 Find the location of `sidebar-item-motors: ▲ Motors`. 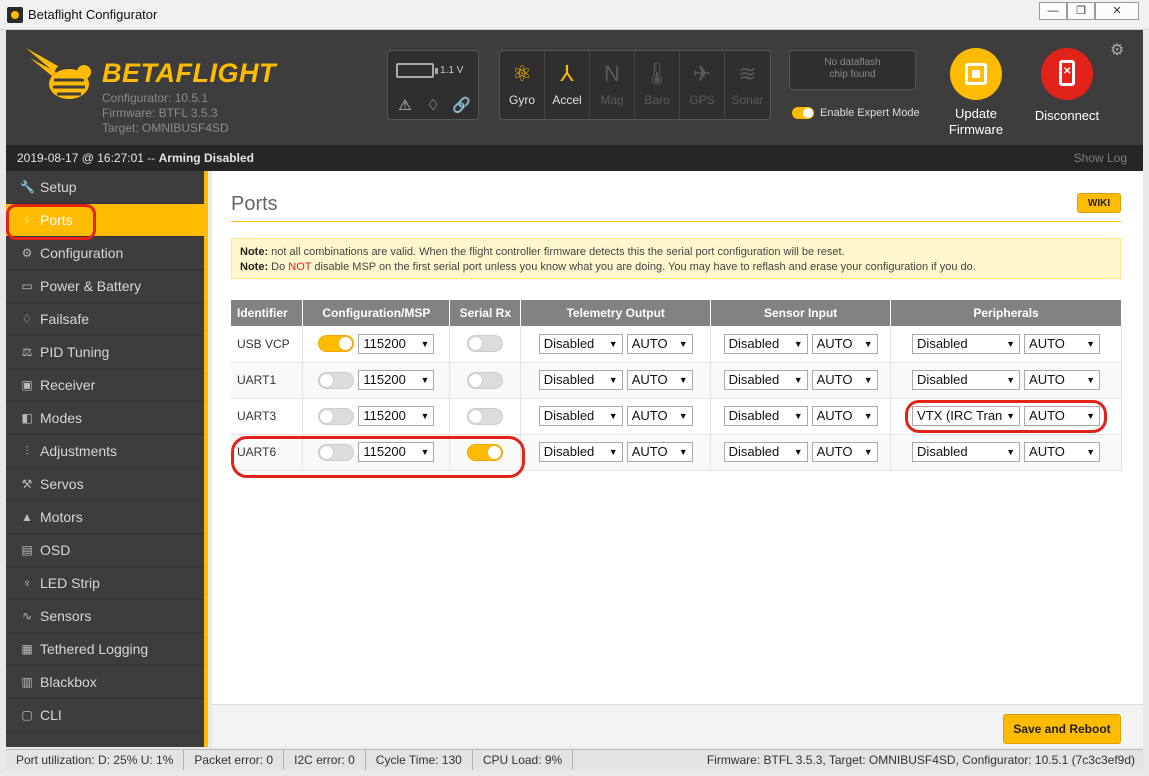

sidebar-item-motors: ▲ Motors is located at coordinates (105, 517).